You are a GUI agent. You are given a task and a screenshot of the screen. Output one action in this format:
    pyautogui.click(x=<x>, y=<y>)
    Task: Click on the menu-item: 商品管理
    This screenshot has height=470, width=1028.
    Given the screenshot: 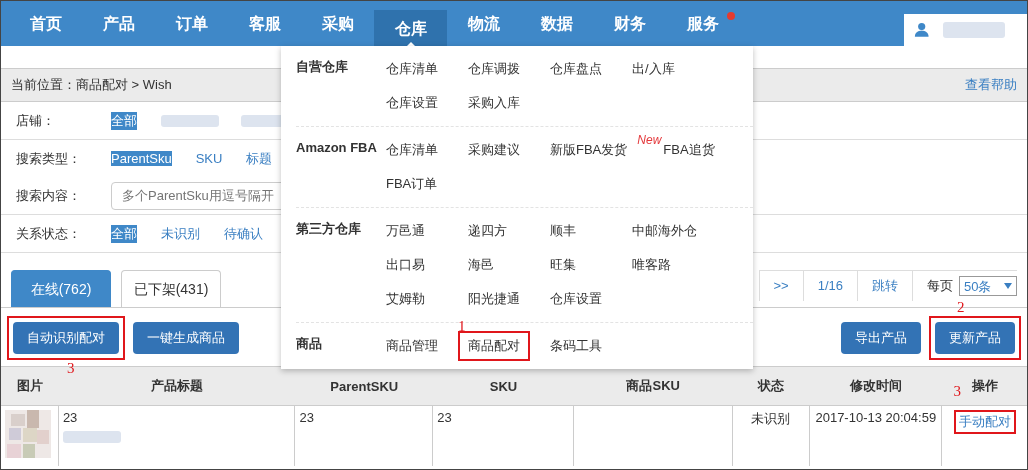 What is the action you would take?
    pyautogui.click(x=412, y=346)
    